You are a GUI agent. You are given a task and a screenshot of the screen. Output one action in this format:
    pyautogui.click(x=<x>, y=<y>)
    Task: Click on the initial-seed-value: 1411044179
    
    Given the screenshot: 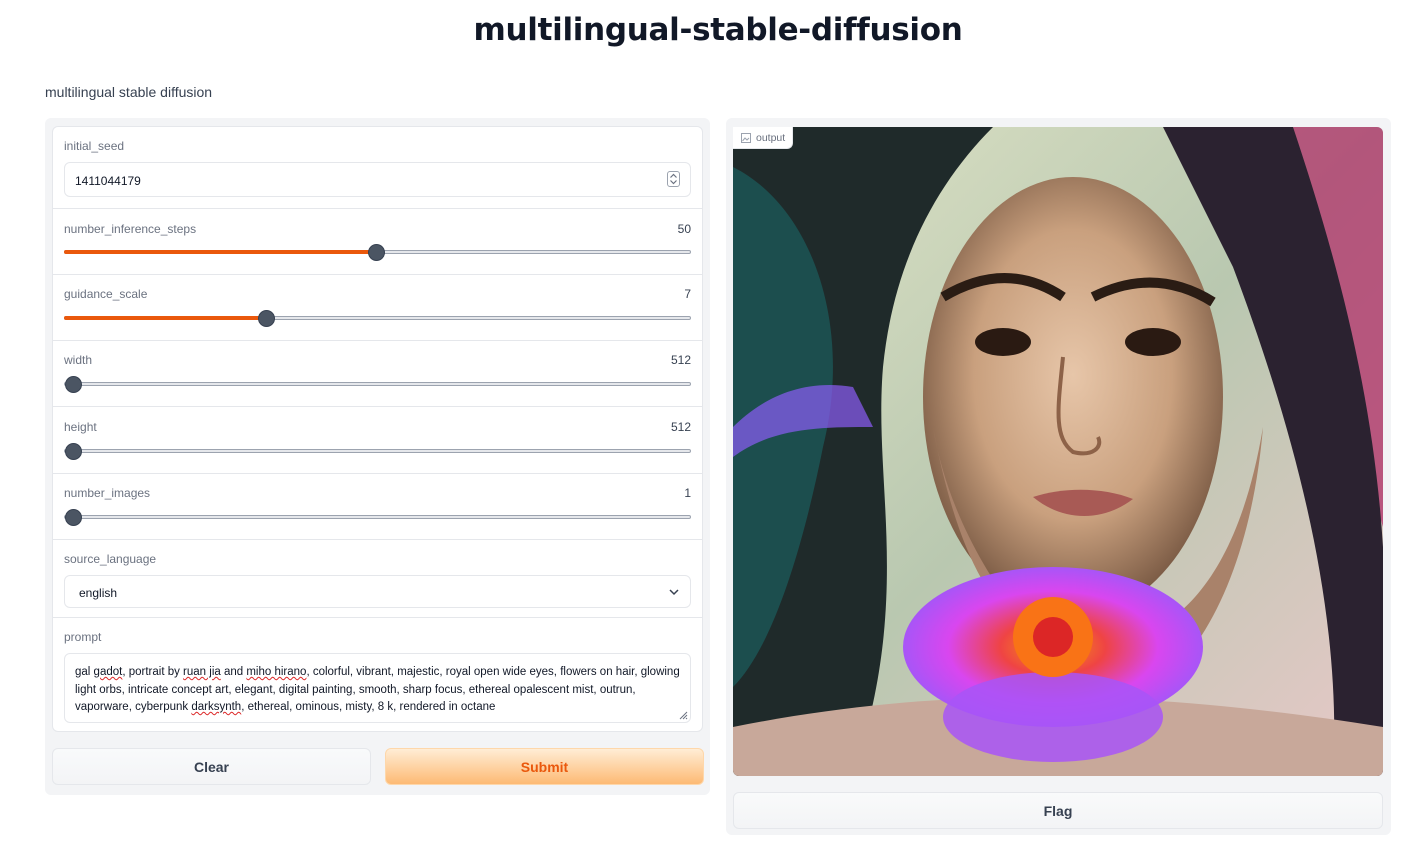 What is the action you would take?
    pyautogui.click(x=108, y=181)
    